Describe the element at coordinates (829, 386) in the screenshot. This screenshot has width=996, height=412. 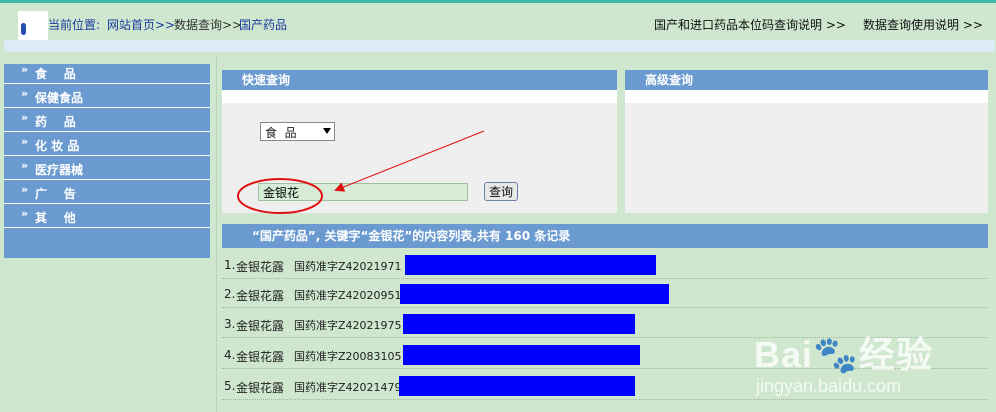
I see `watermark-url: jingyan.baidu.com` at that location.